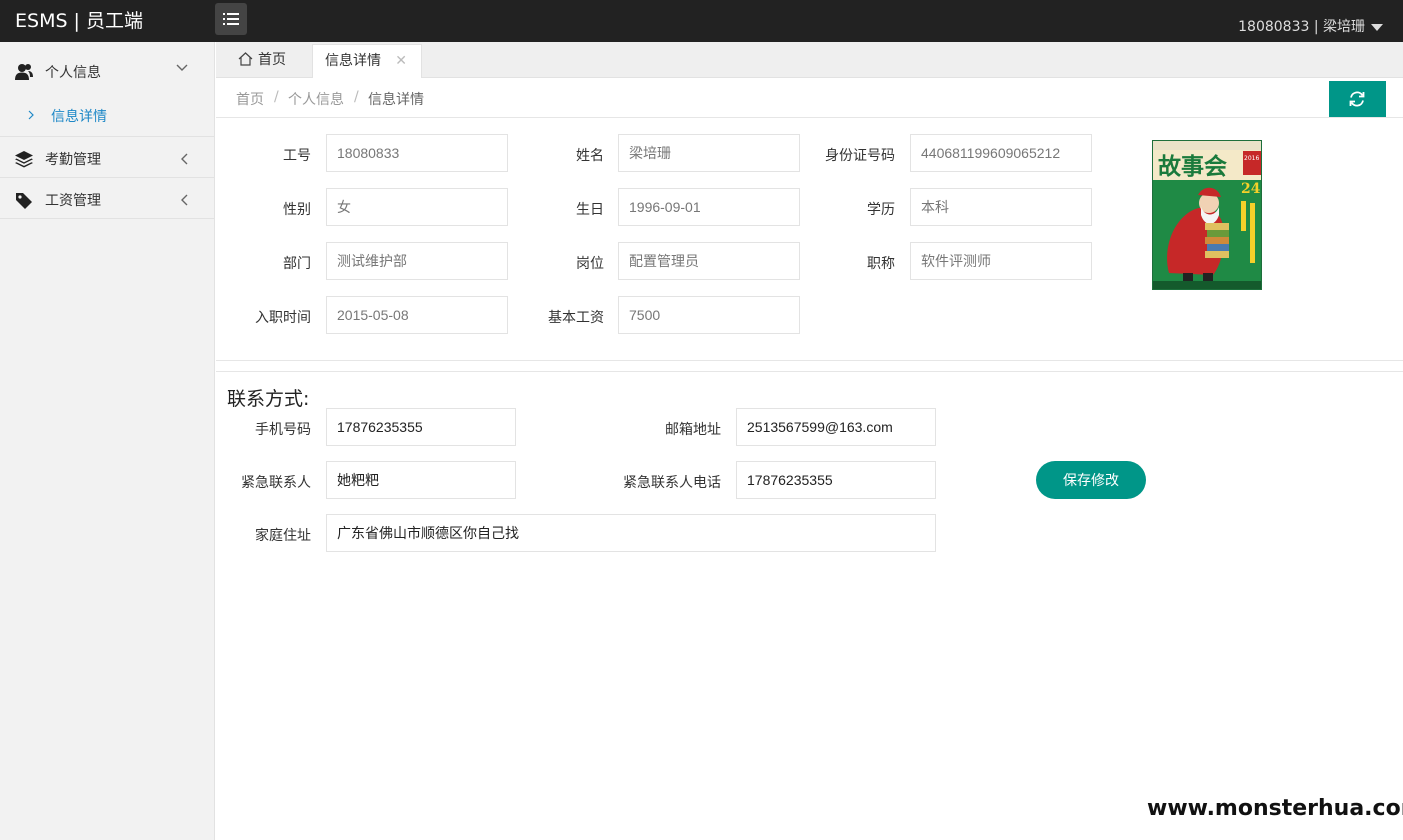  Describe the element at coordinates (250, 99) in the screenshot. I see `breadcrumb-home: 首页` at that location.